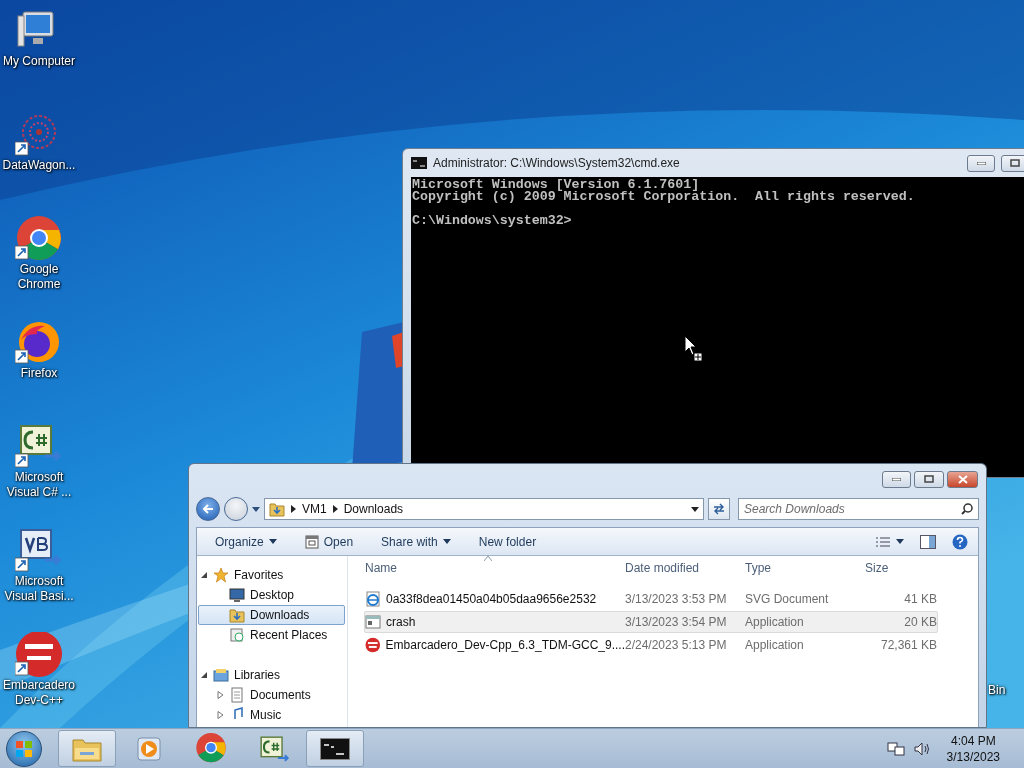 The height and width of the screenshot is (768, 1024). I want to click on toolbar-button: Organize, so click(246, 541).